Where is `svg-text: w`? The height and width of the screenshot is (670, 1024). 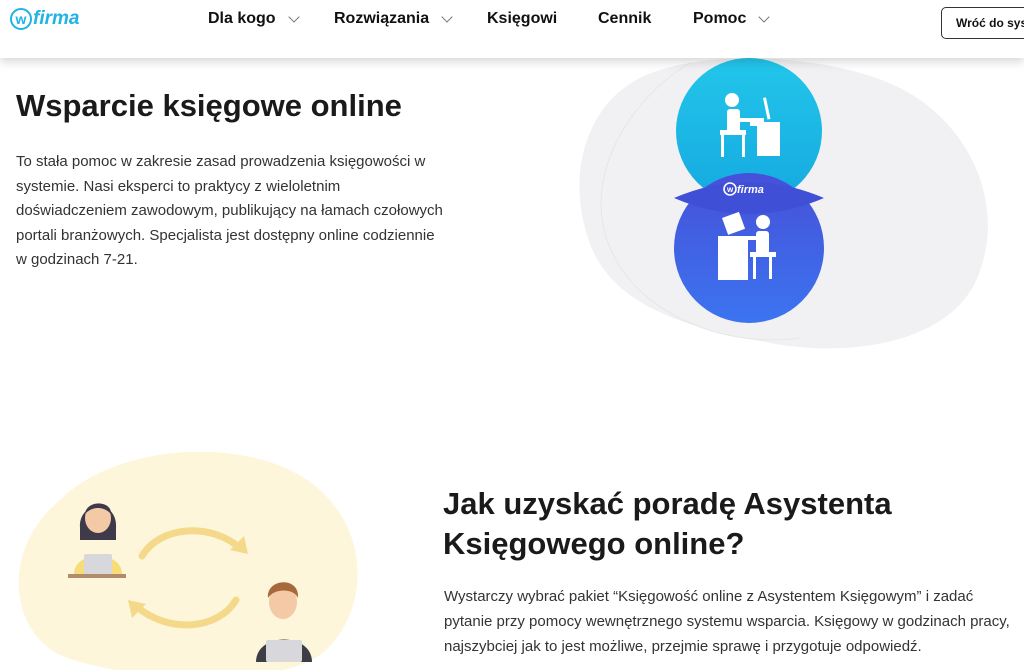 svg-text: w is located at coordinates (730, 189).